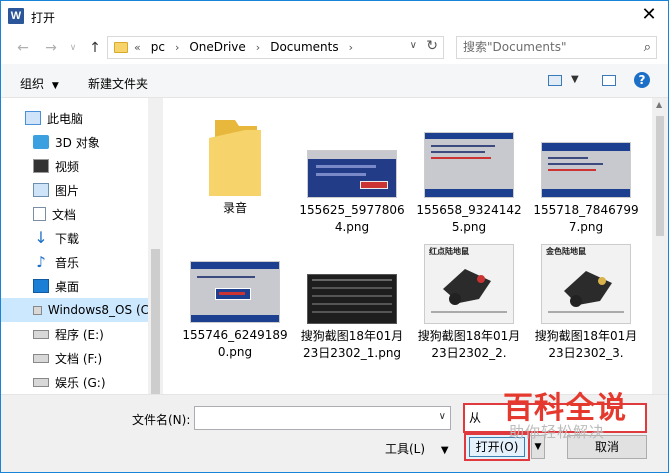  I want to click on breadcrumb-item-documents: Documents, so click(304, 47).